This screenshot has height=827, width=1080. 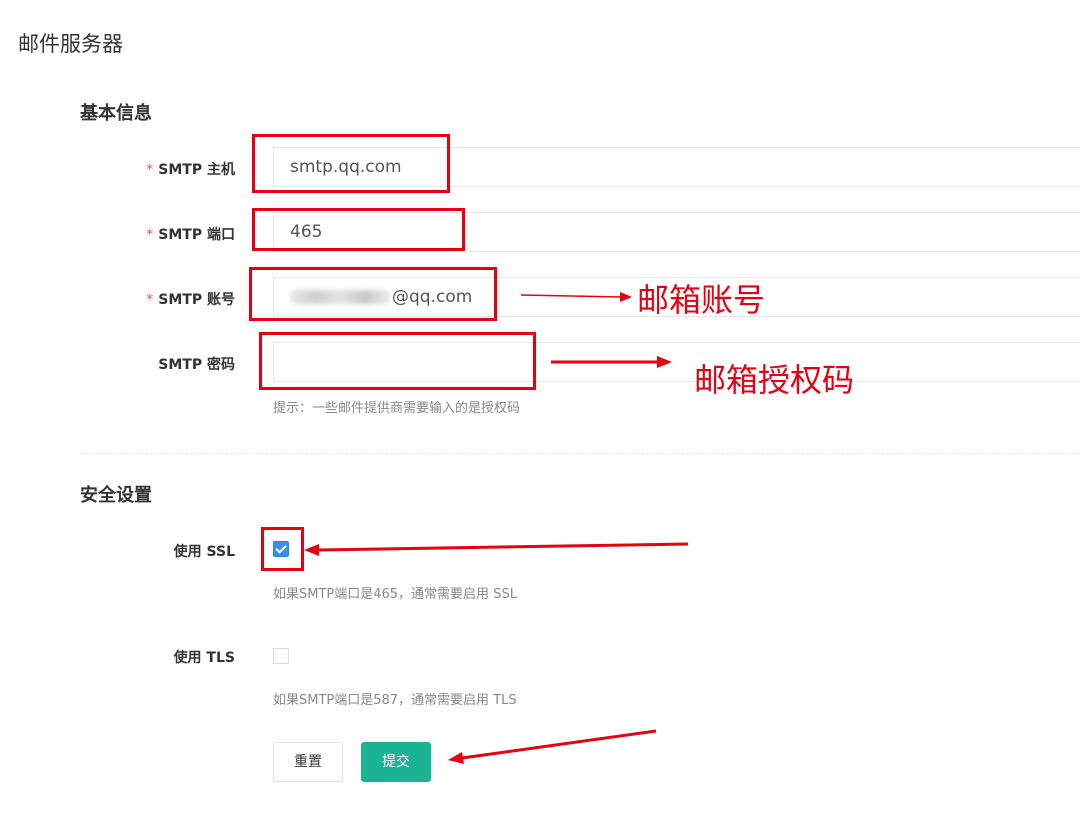 I want to click on arrow-head-account, so click(x=626, y=297).